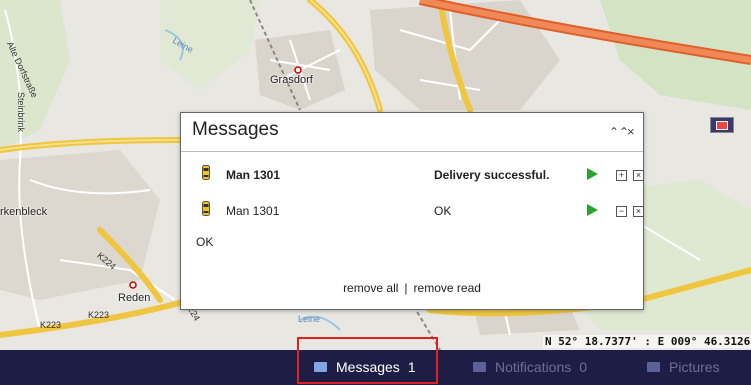 Image resolution: width=751 pixels, height=385 pixels. What do you see at coordinates (21, 112) in the screenshot?
I see `street-label: Steinbrink` at bounding box center [21, 112].